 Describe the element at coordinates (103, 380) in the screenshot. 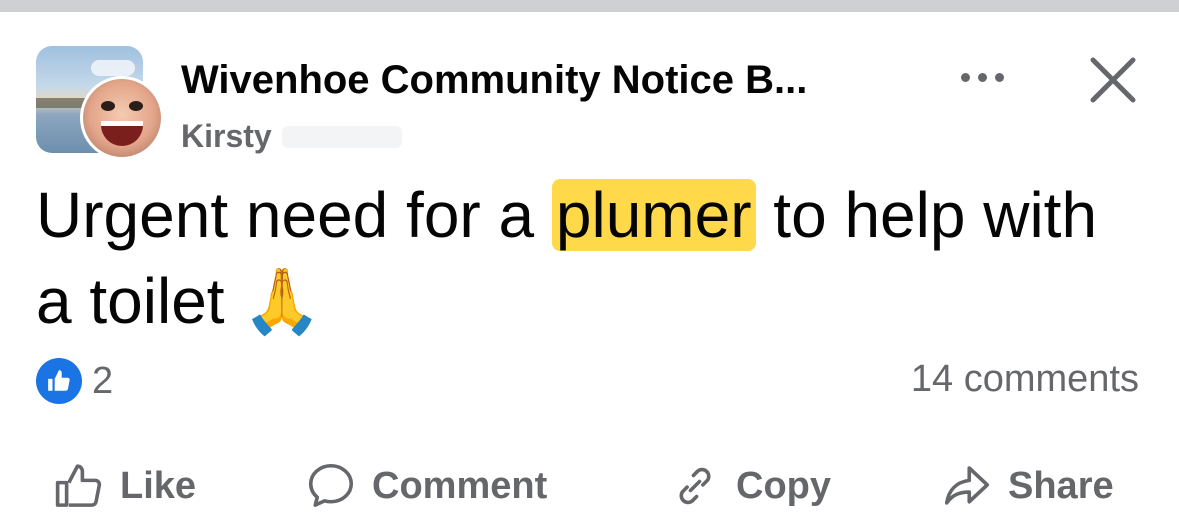

I see `reaction-count: 2` at that location.